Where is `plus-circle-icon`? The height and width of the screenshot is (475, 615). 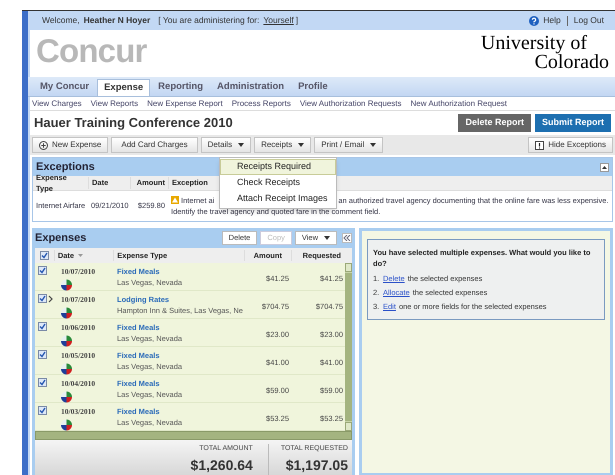 plus-circle-icon is located at coordinates (43, 145).